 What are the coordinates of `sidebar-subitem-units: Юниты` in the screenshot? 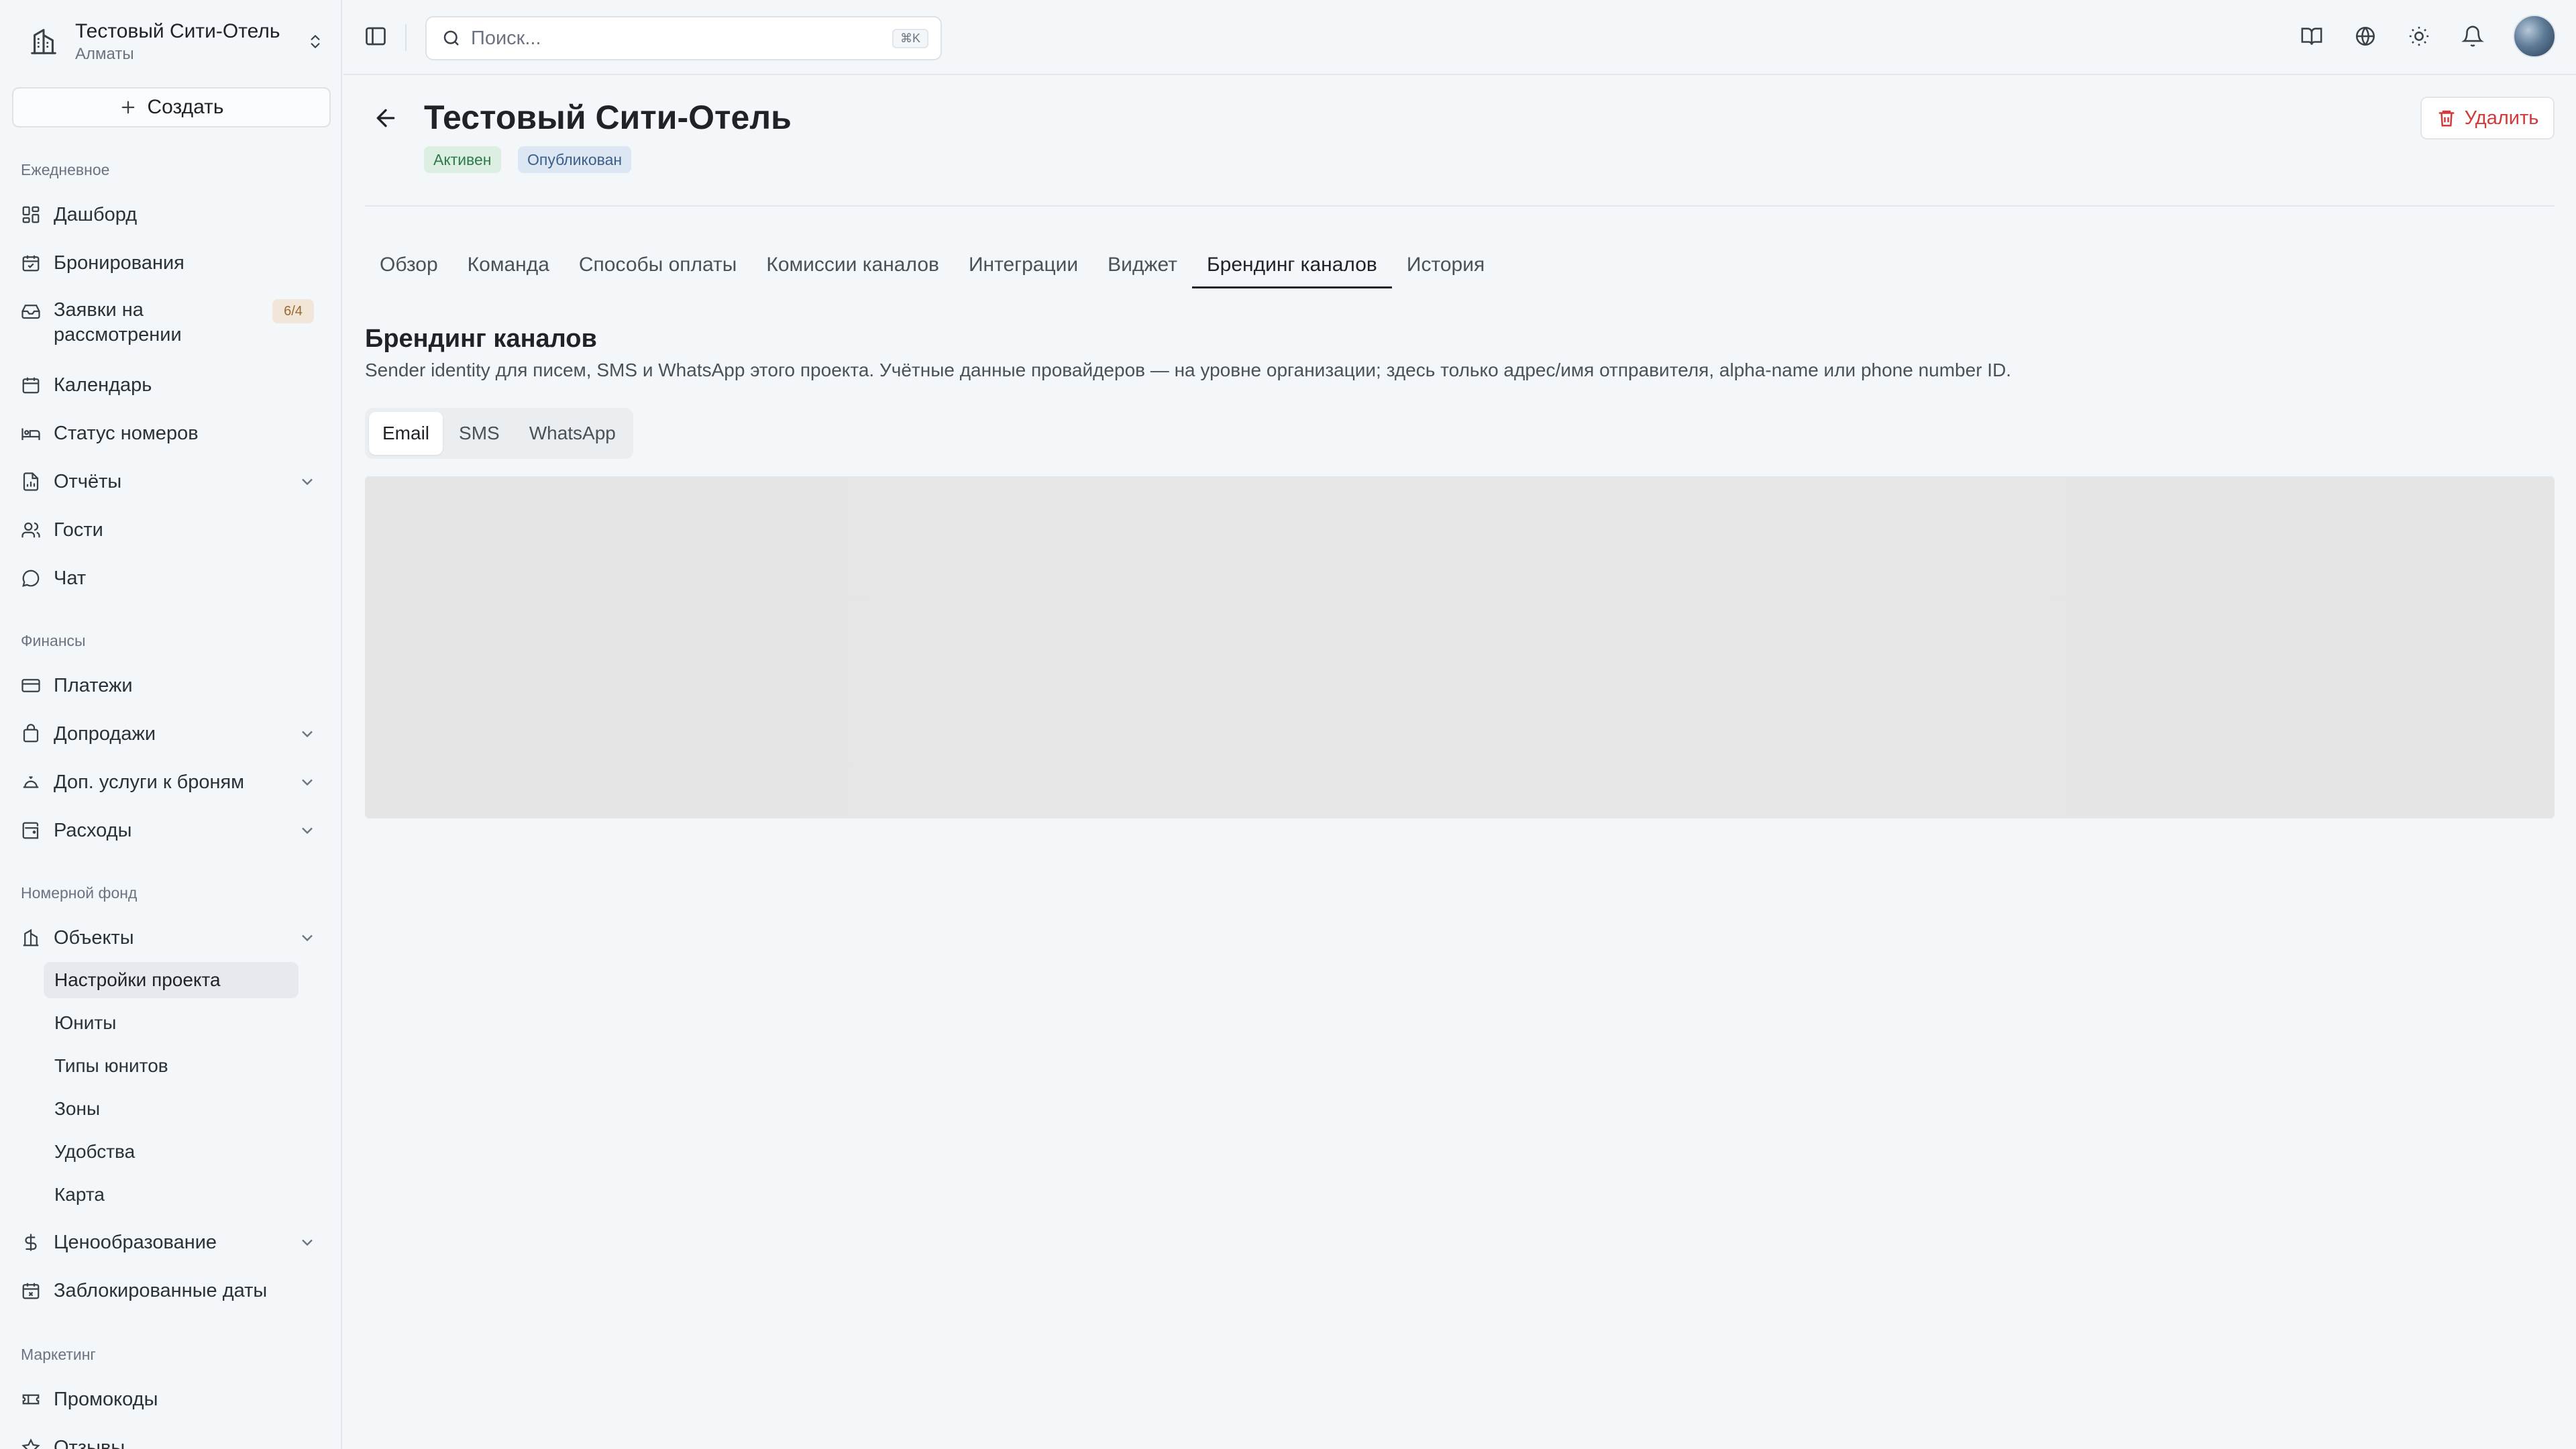 It's located at (171, 1023).